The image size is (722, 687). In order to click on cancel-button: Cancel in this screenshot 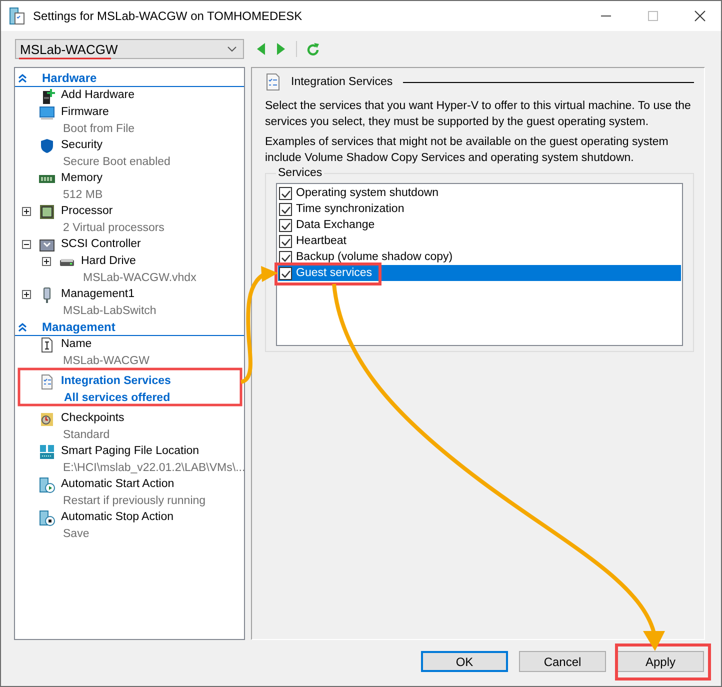, I will do `click(562, 661)`.